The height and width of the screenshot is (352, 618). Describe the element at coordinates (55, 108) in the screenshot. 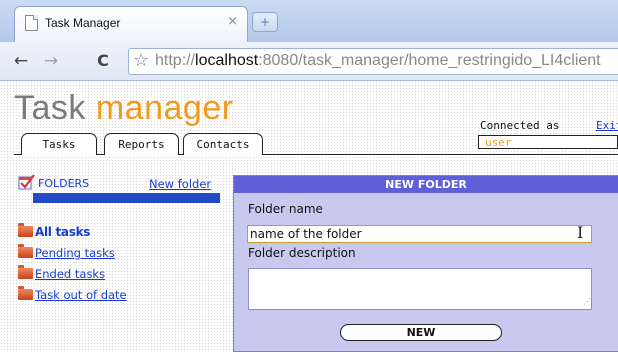

I see `logo-text-task: Task` at that location.